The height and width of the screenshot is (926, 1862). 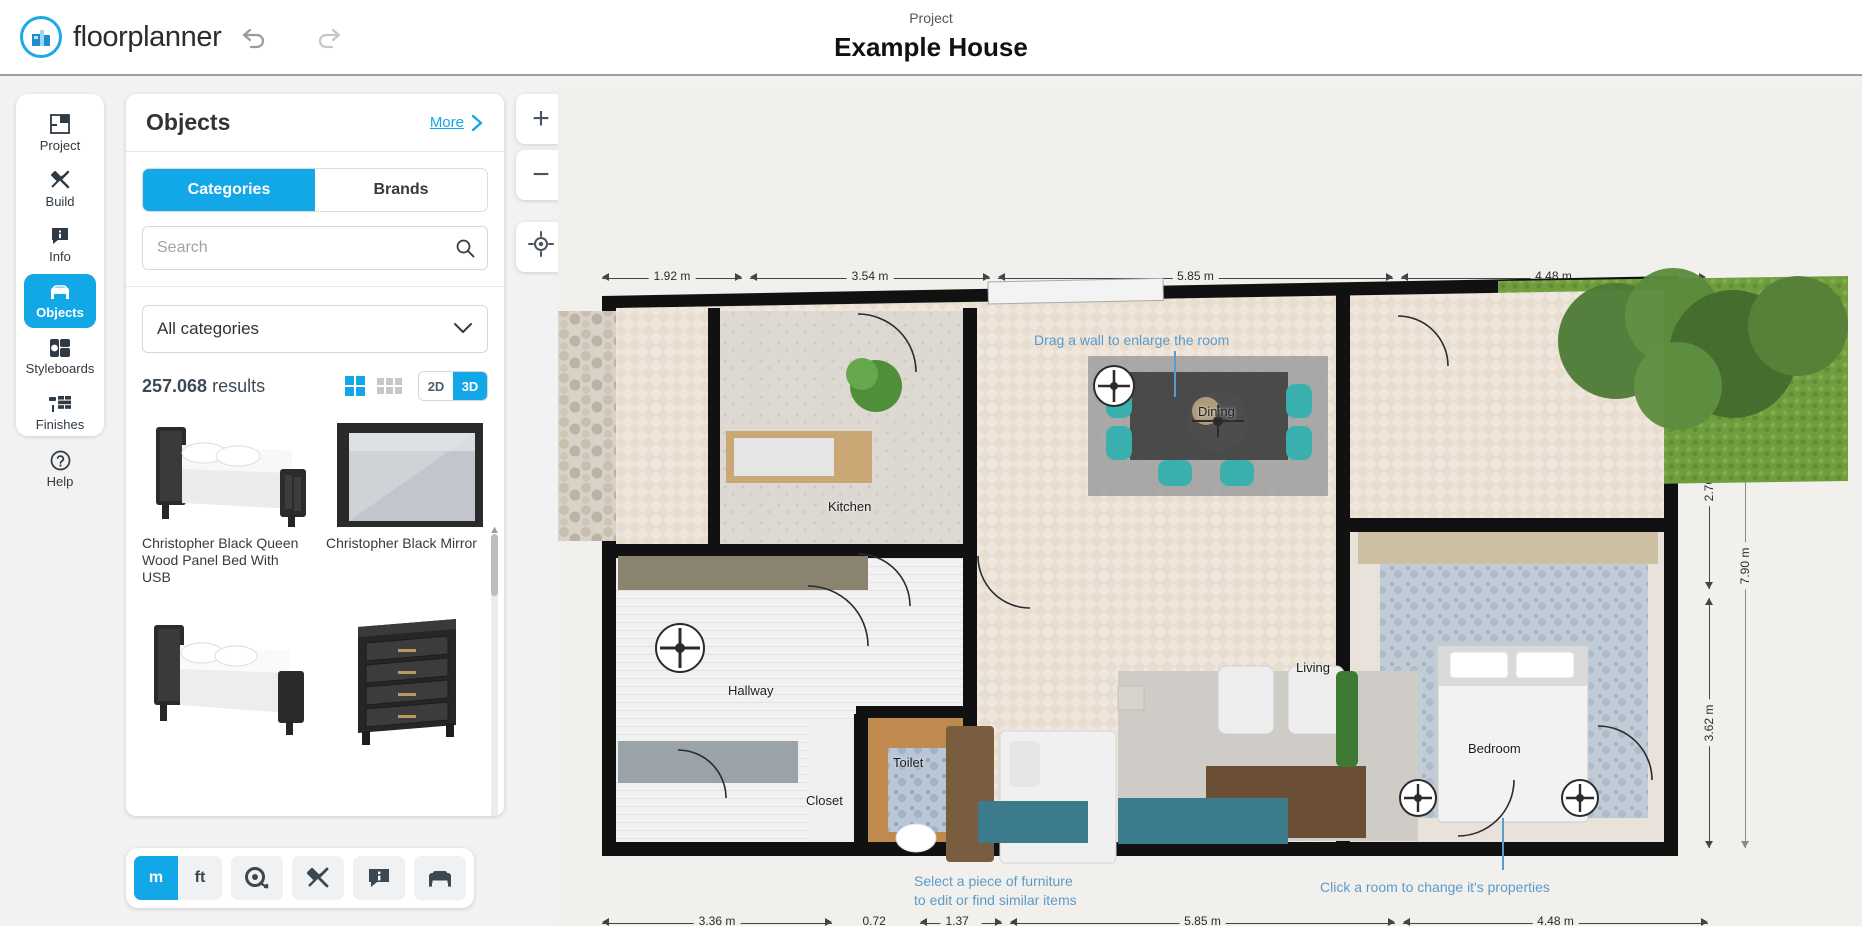 I want to click on grid-3-icon, so click(x=389, y=386).